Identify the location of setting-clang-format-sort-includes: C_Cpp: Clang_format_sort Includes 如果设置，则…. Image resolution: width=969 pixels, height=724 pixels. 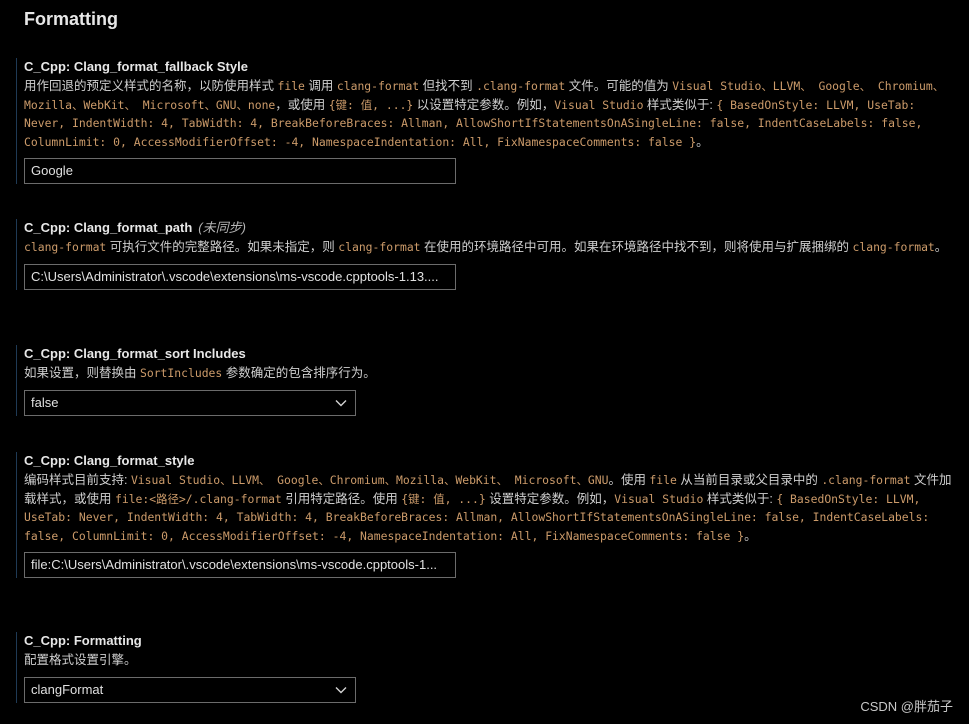
(486, 380).